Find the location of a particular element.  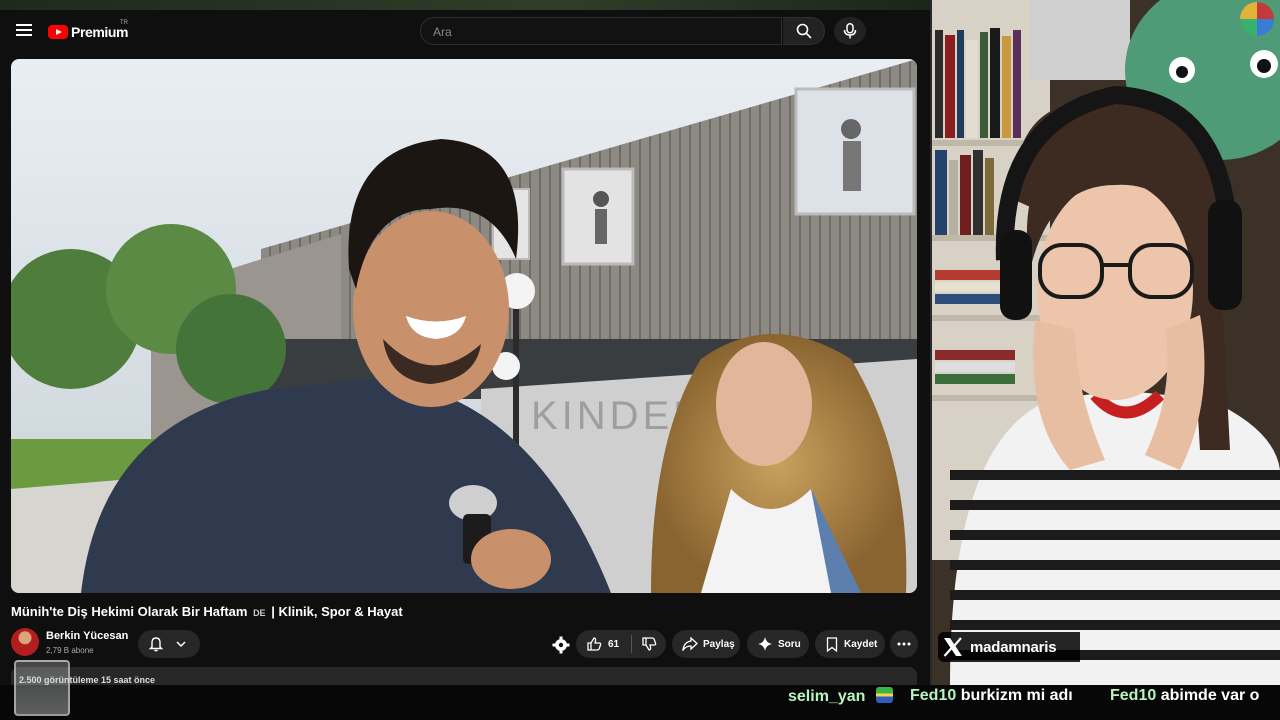

search-input is located at coordinates (603, 32).